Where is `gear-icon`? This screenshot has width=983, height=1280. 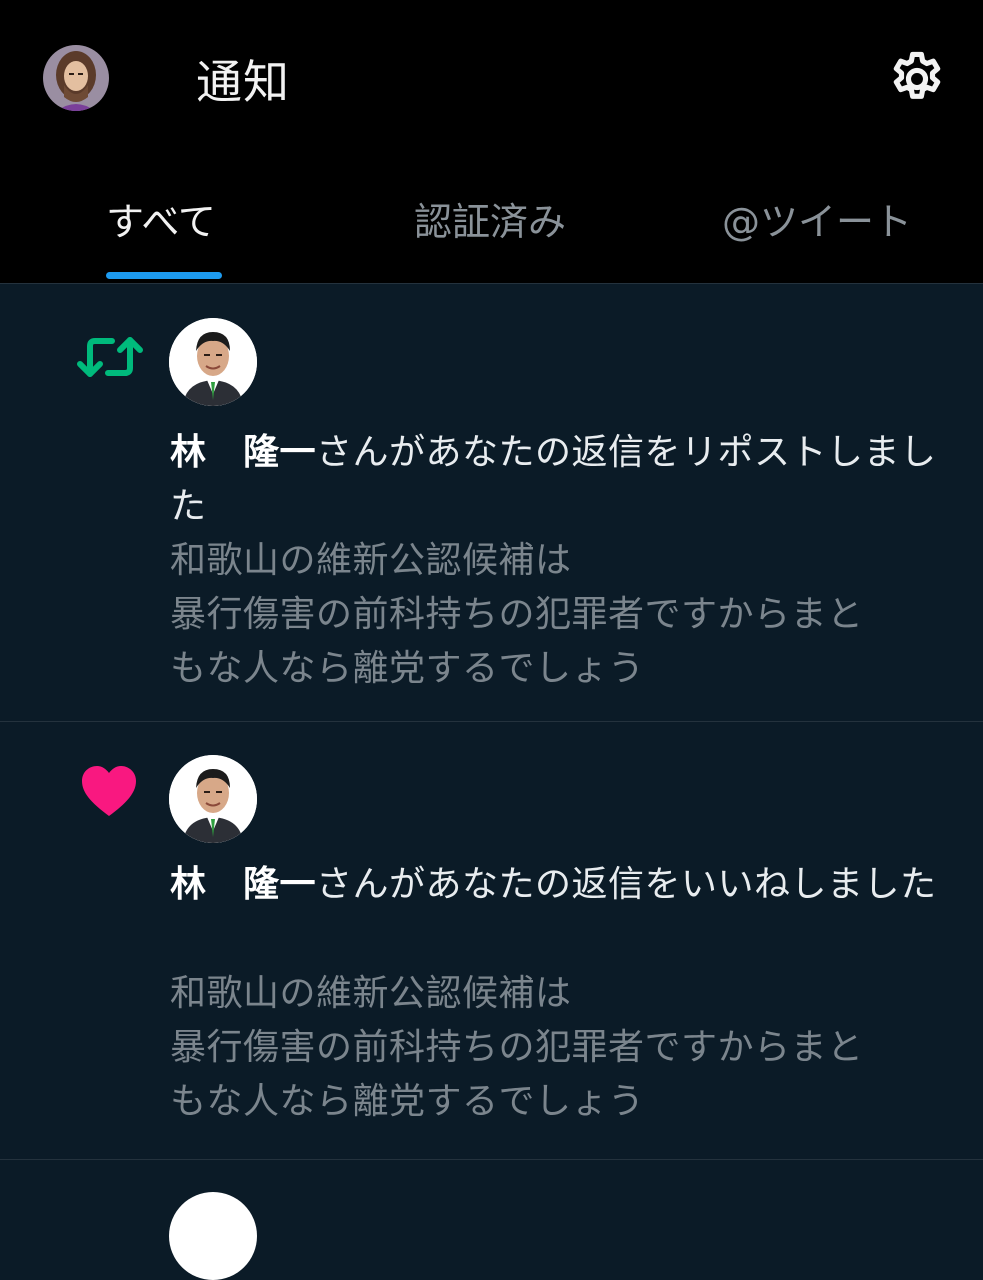
gear-icon is located at coordinates (917, 75).